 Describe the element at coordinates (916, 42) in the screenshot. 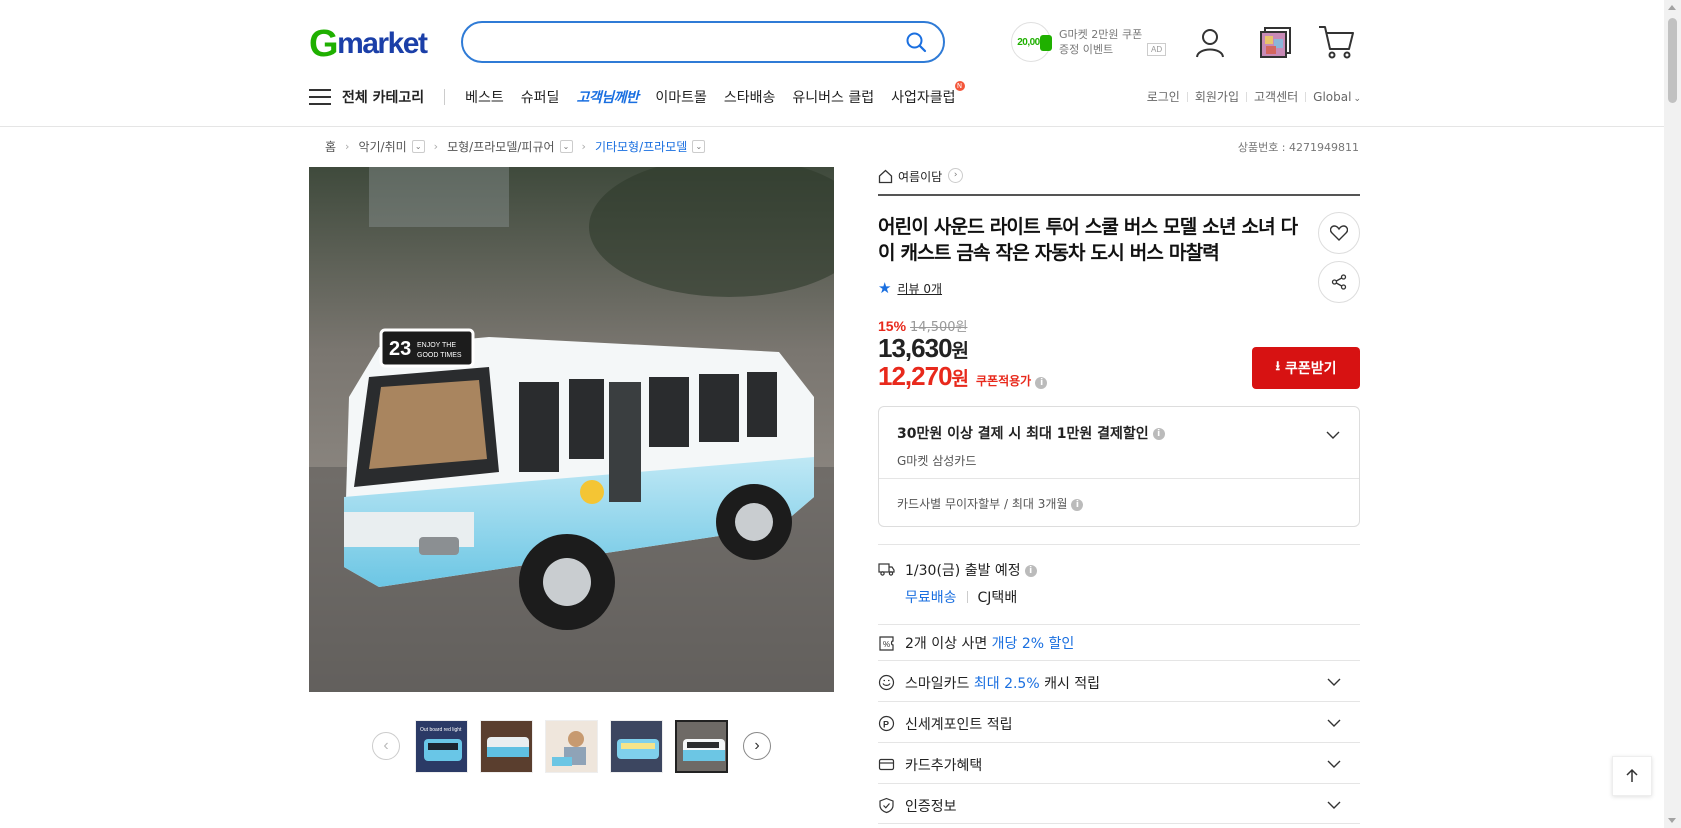

I see `search-icon` at that location.